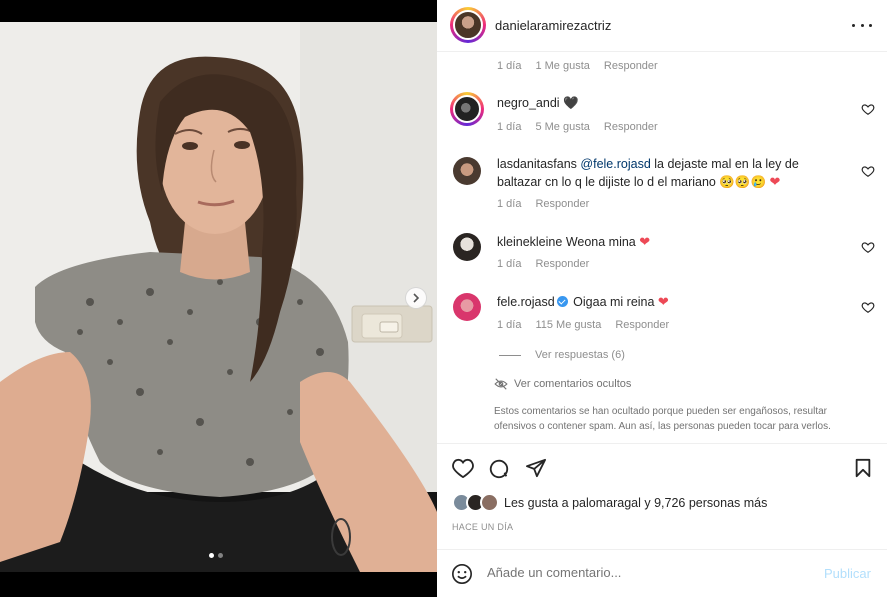 The height and width of the screenshot is (597, 887). What do you see at coordinates (847, 573) in the screenshot?
I see `publish-button: Publicar` at bounding box center [847, 573].